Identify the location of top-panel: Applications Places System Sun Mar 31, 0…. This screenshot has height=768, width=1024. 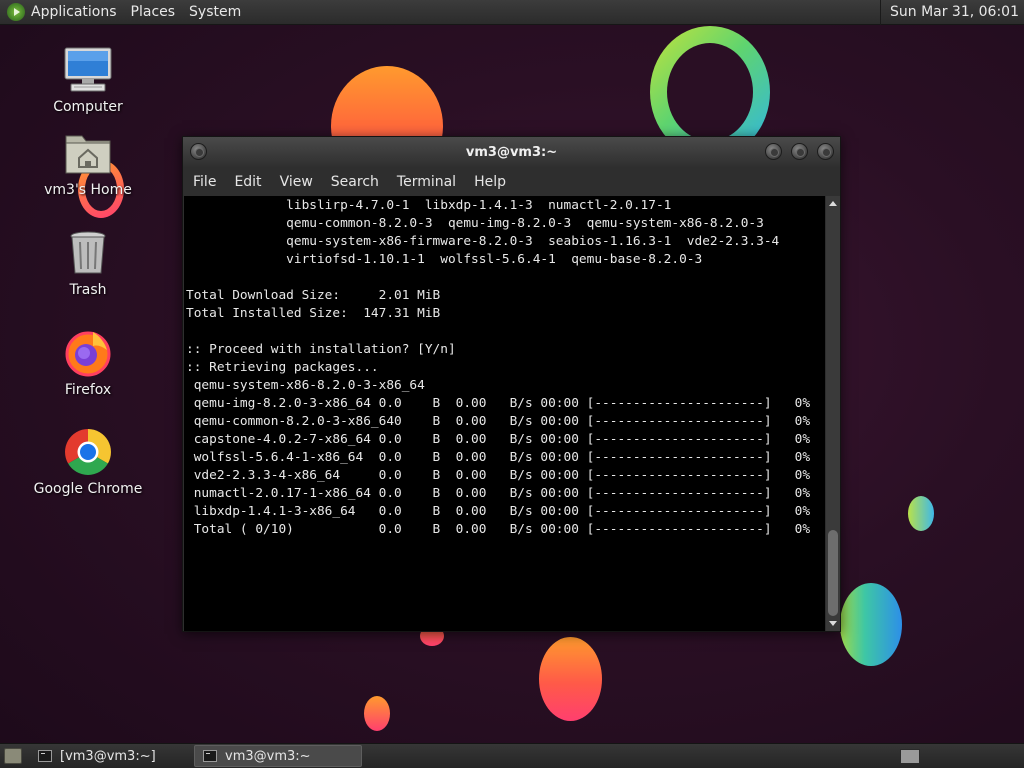
(512, 12).